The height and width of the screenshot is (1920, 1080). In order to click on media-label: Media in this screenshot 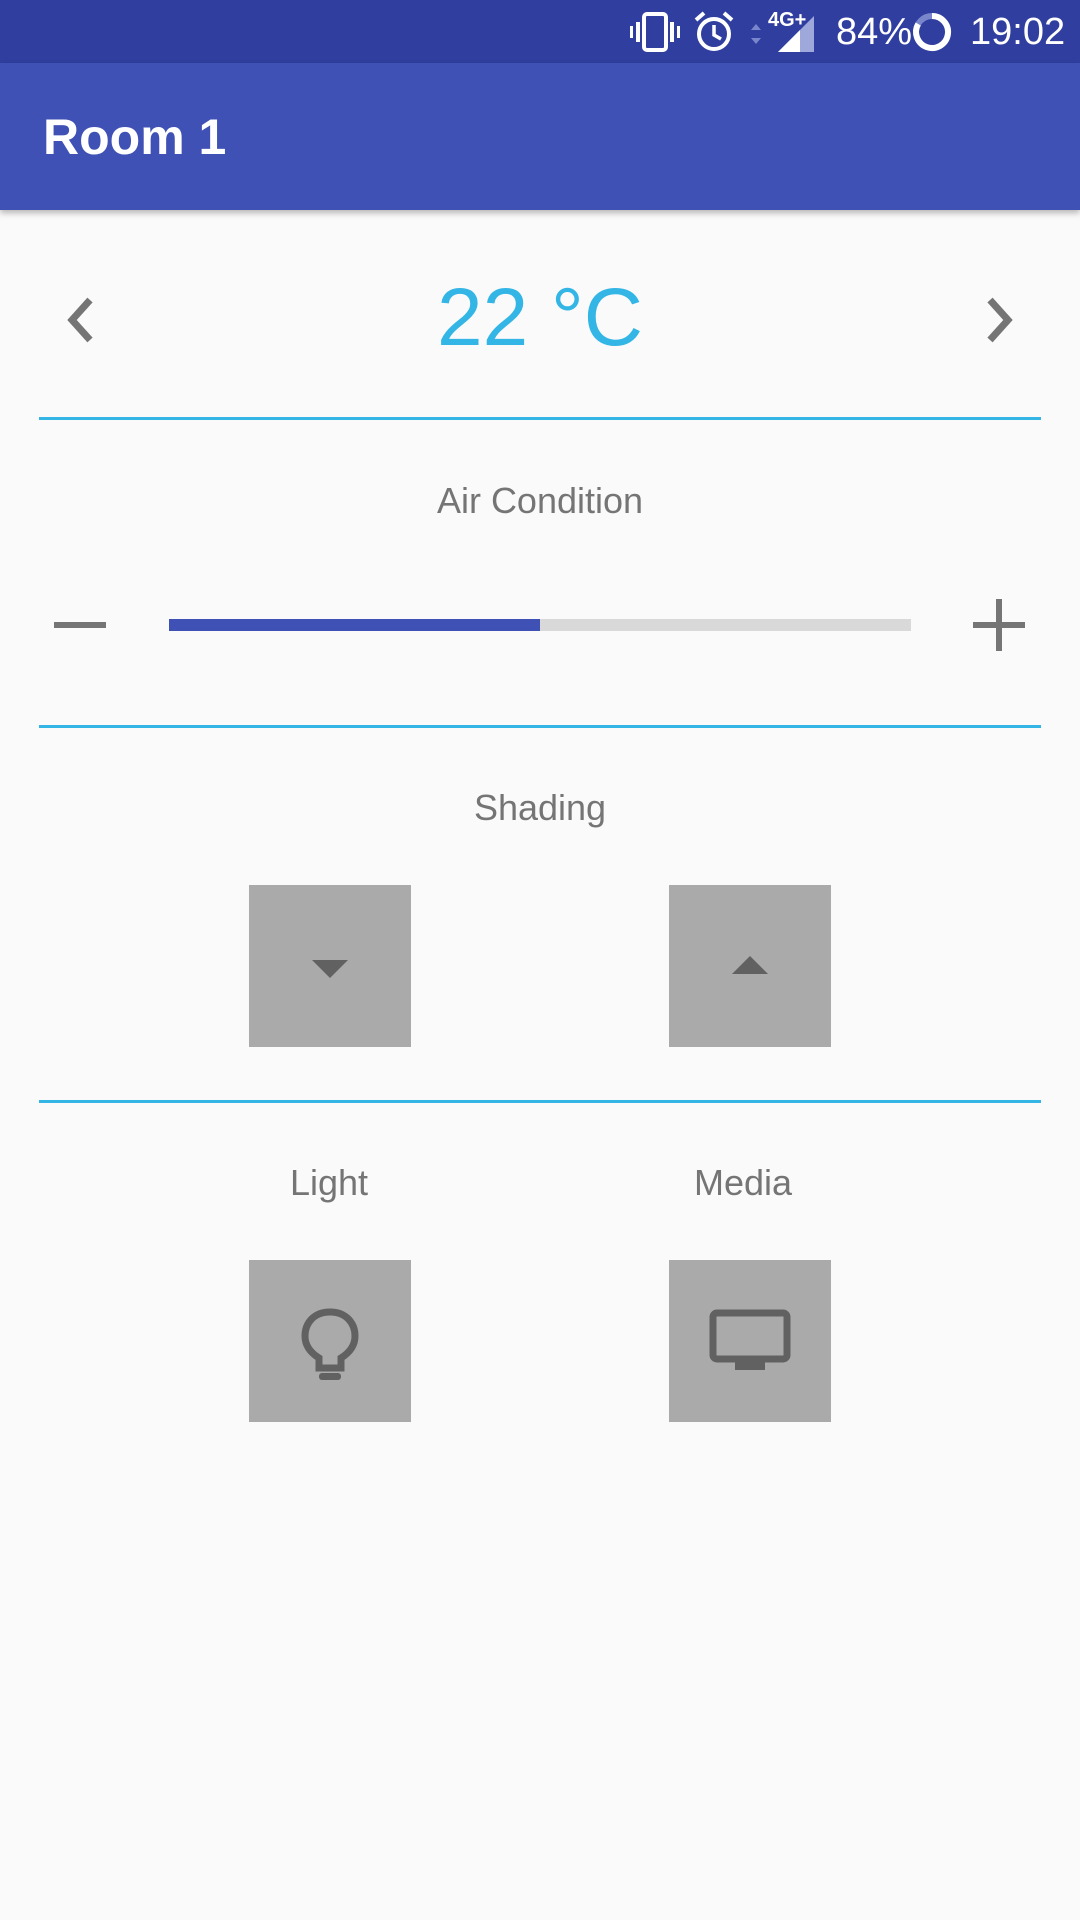, I will do `click(743, 1182)`.